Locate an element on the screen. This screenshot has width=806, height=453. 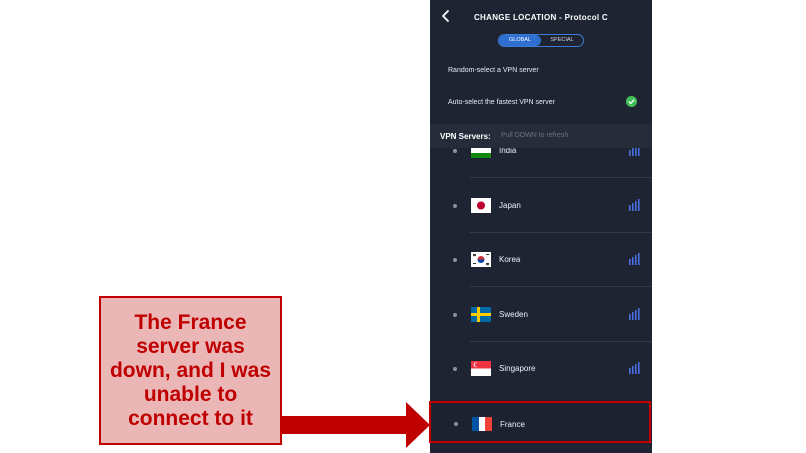
server-name: Sweden is located at coordinates (513, 314).